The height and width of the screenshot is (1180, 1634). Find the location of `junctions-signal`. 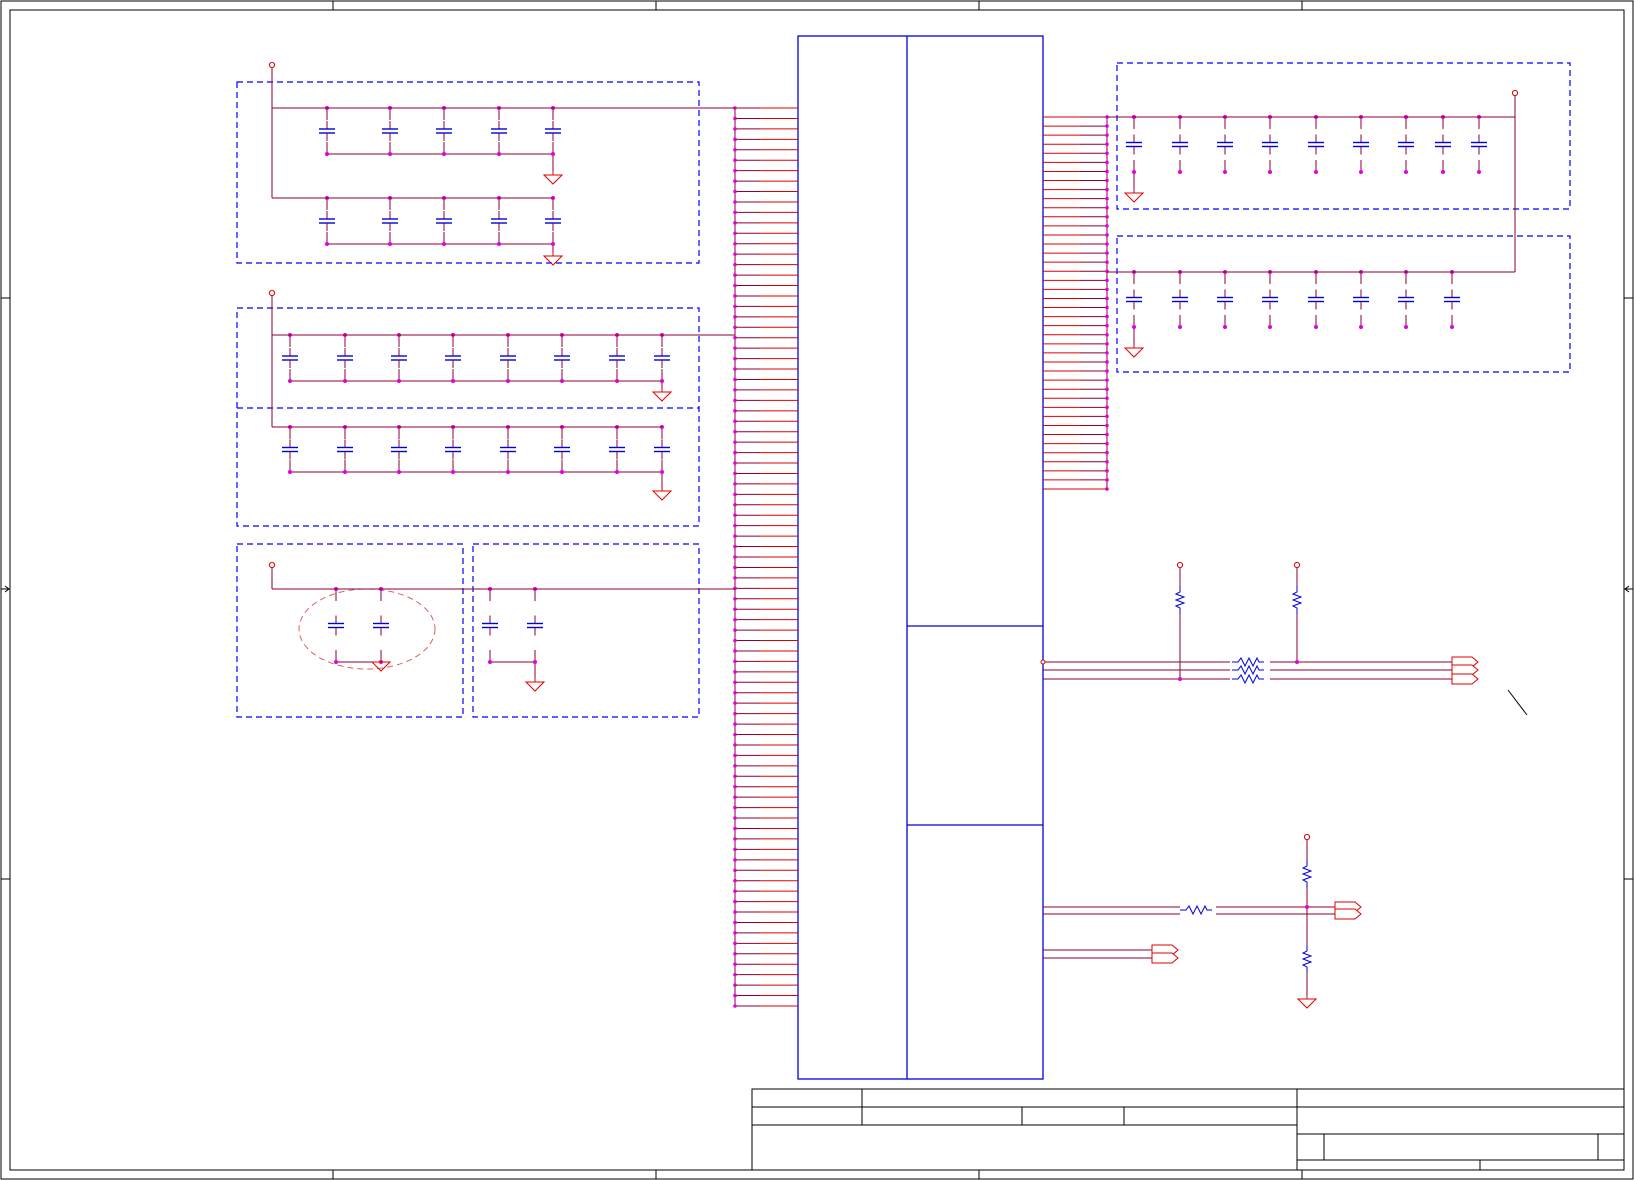

junctions-signal is located at coordinates (1174, 784).